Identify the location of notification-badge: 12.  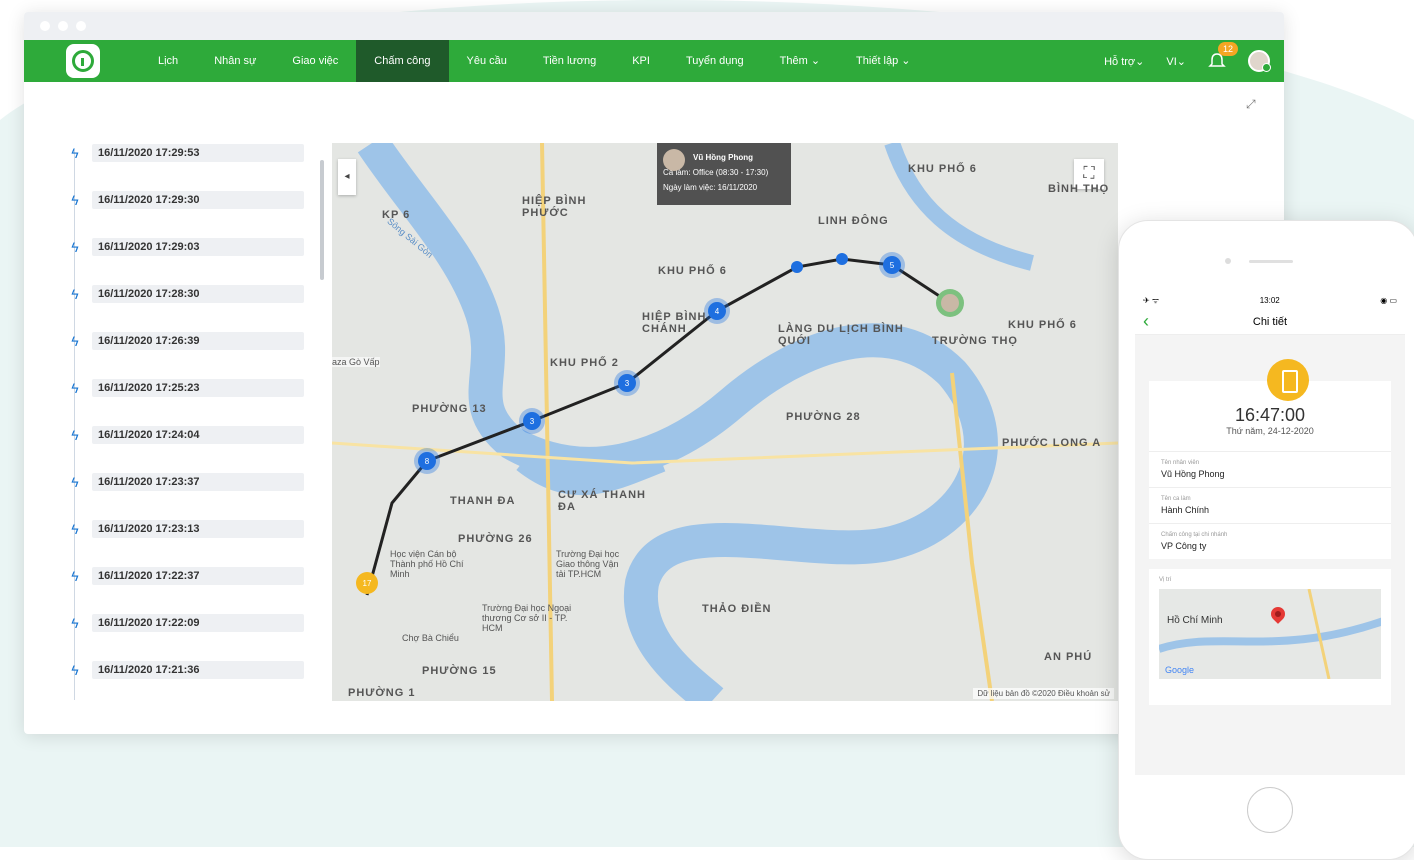
(1228, 49).